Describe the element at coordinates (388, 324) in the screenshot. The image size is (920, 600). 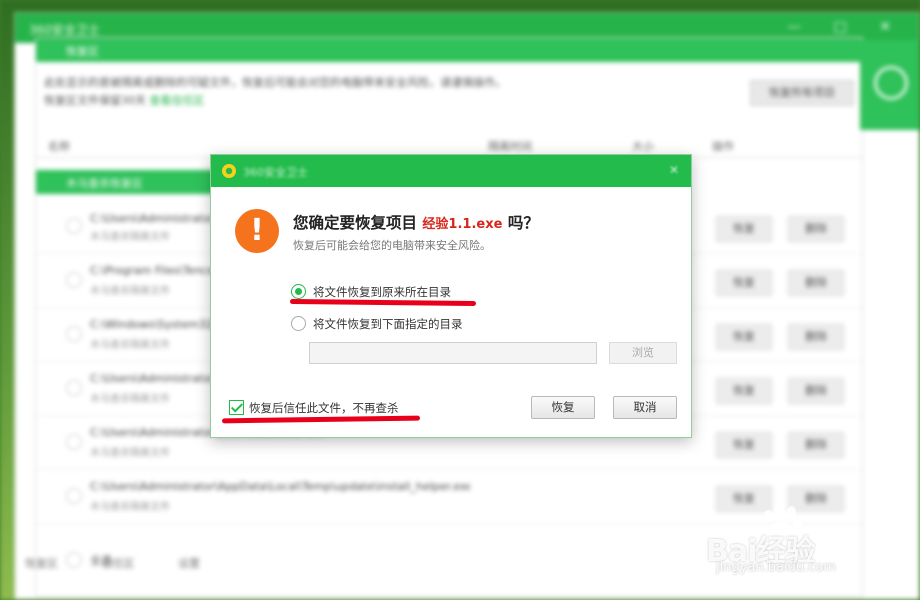
I see `option-custom-label: 将文件恢复到下面指定的目录` at that location.